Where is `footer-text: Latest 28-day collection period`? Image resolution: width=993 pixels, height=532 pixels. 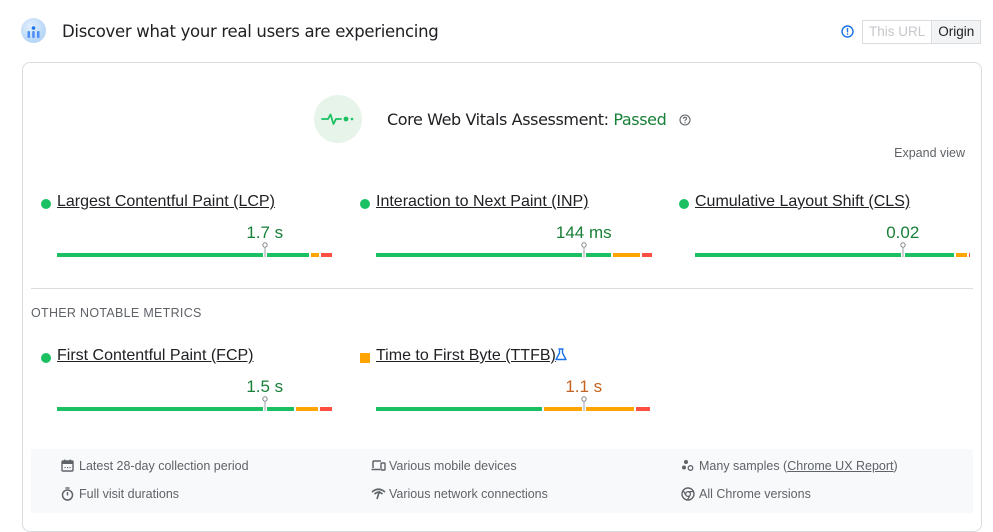
footer-text: Latest 28-day collection period is located at coordinates (164, 466).